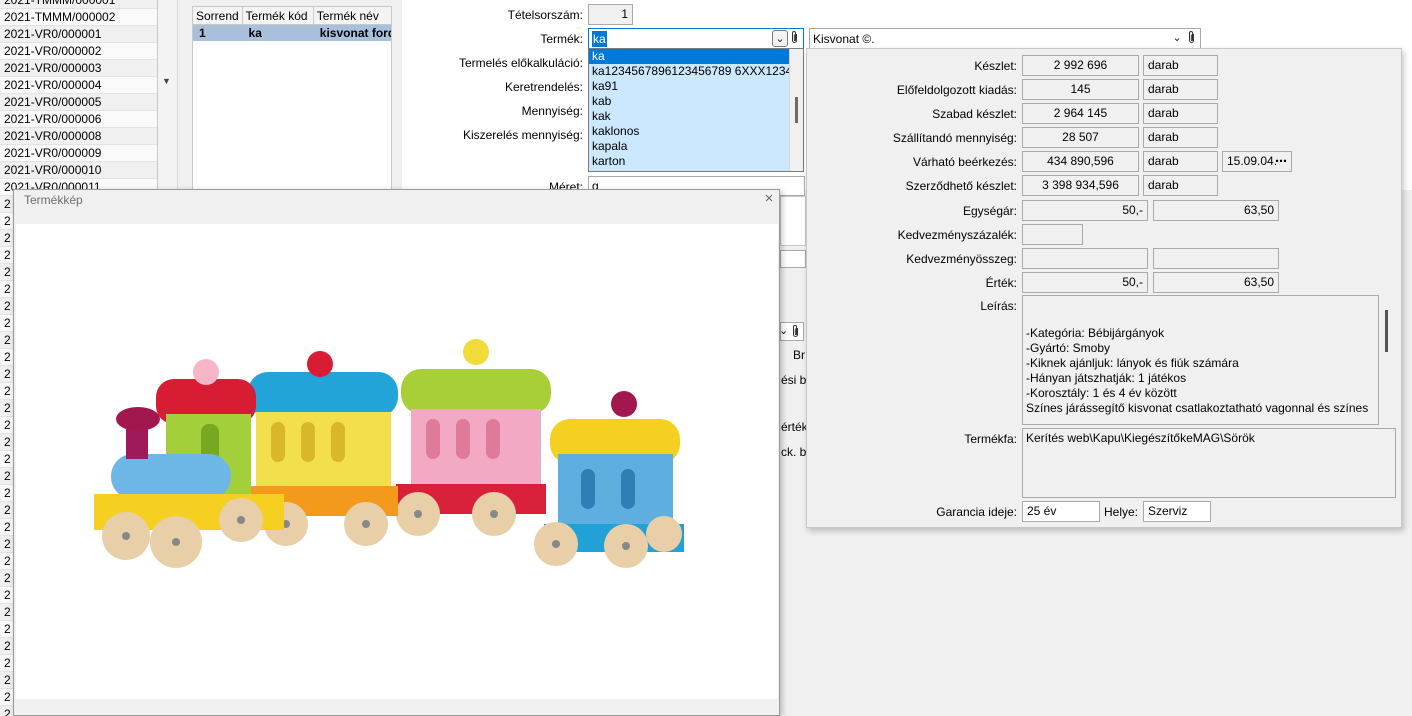 The image size is (1412, 716). What do you see at coordinates (599, 39) in the screenshot?
I see `termek-code-value: ka` at bounding box center [599, 39].